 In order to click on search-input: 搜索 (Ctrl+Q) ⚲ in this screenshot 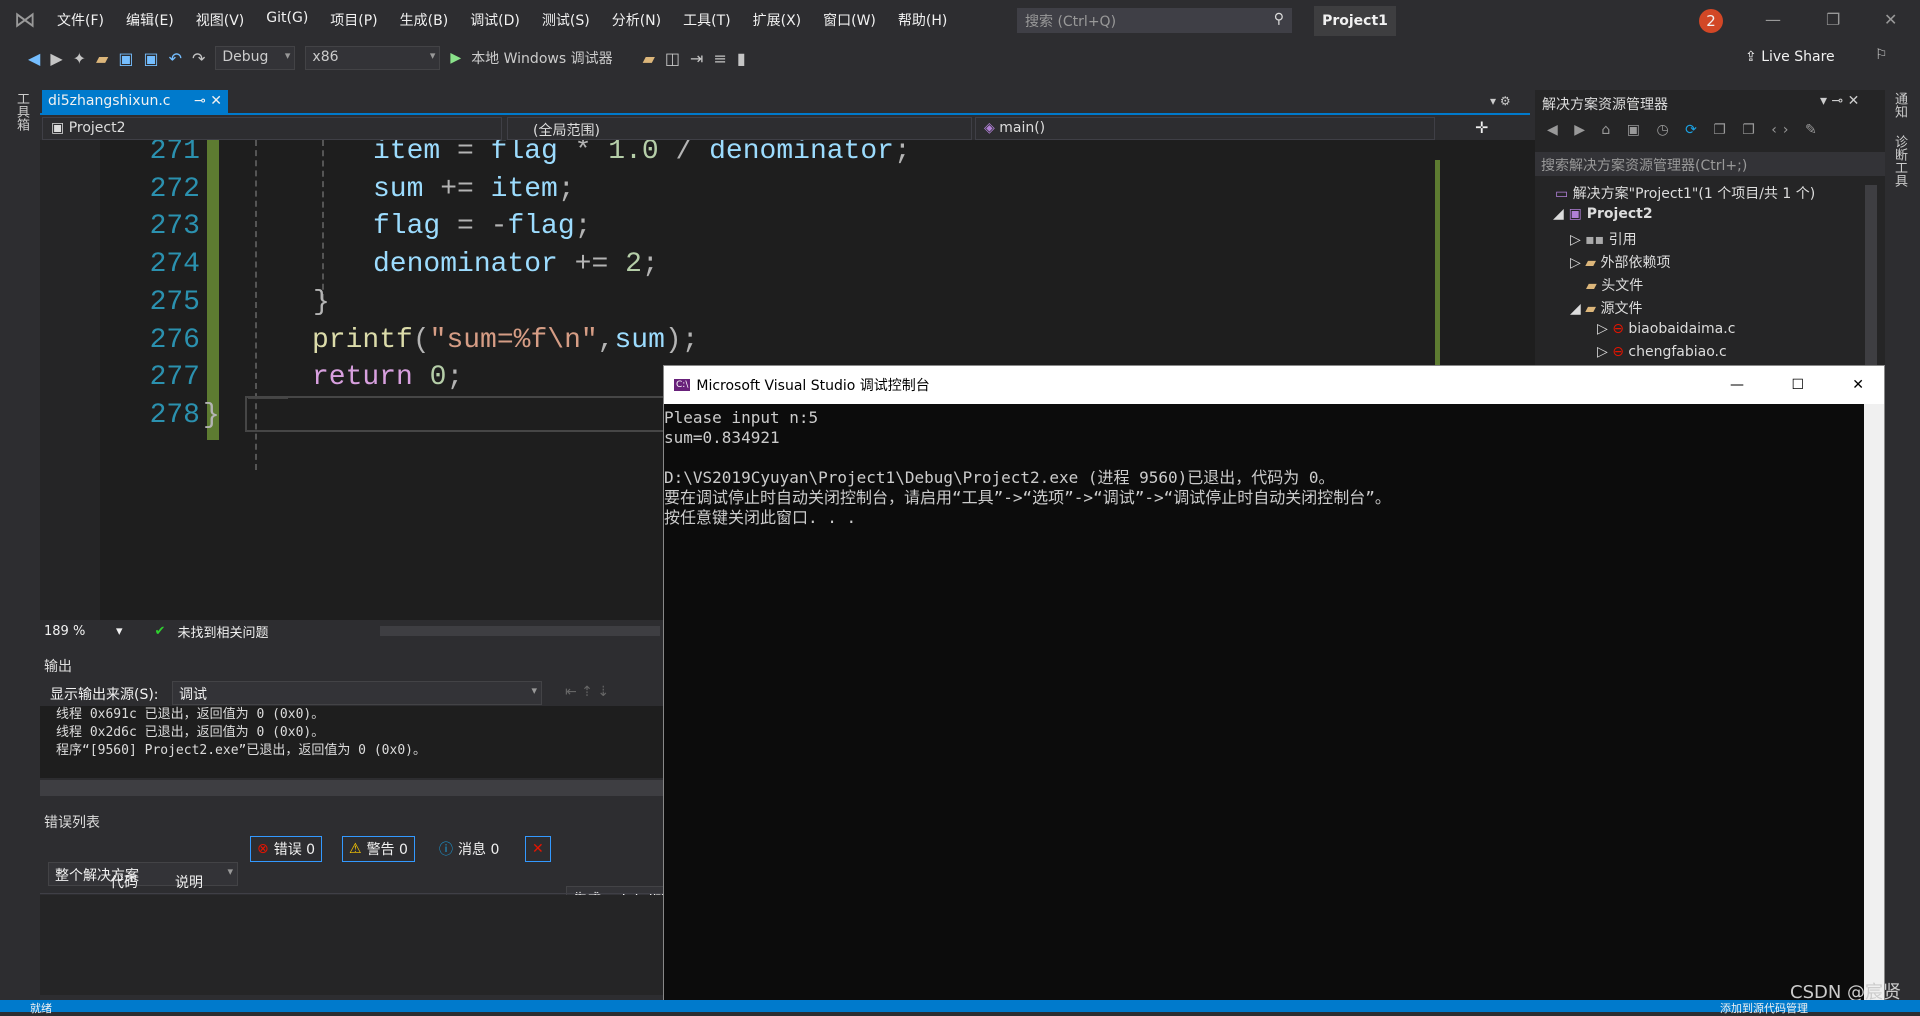, I will do `click(1154, 20)`.